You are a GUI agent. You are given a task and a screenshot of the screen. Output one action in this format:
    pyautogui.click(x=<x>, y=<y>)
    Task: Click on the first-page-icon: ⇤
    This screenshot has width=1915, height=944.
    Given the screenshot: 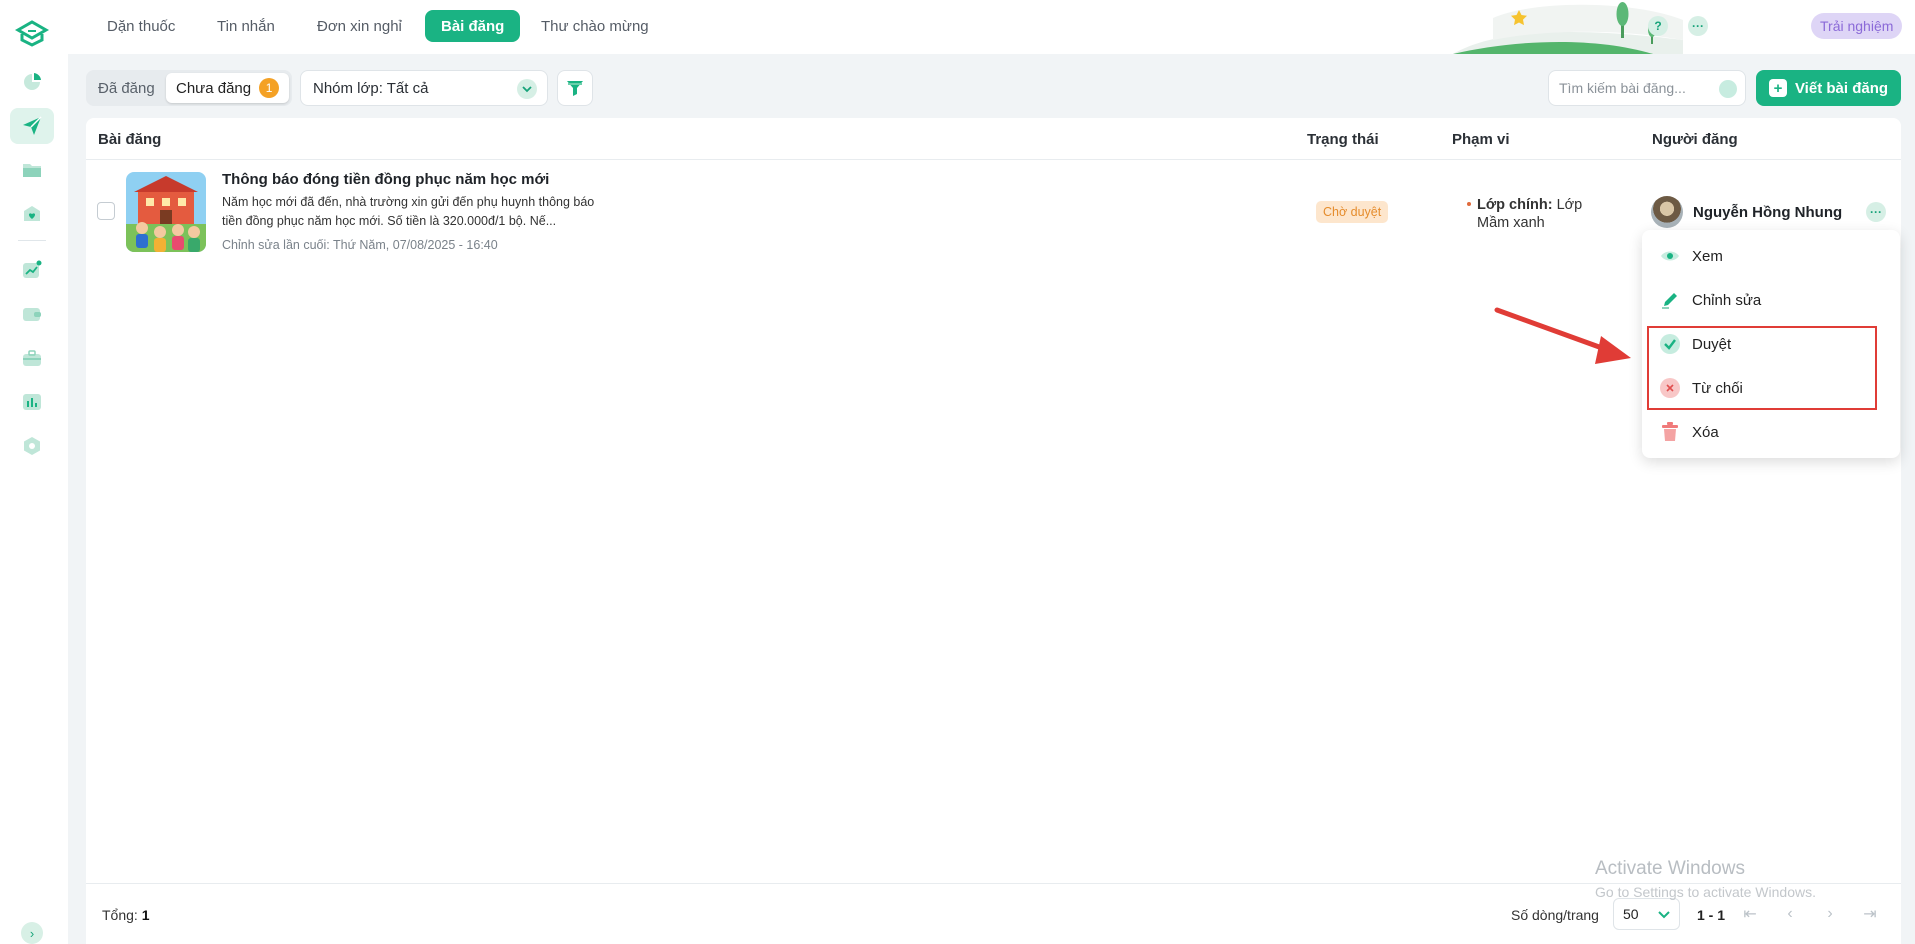 What is the action you would take?
    pyautogui.click(x=1750, y=914)
    